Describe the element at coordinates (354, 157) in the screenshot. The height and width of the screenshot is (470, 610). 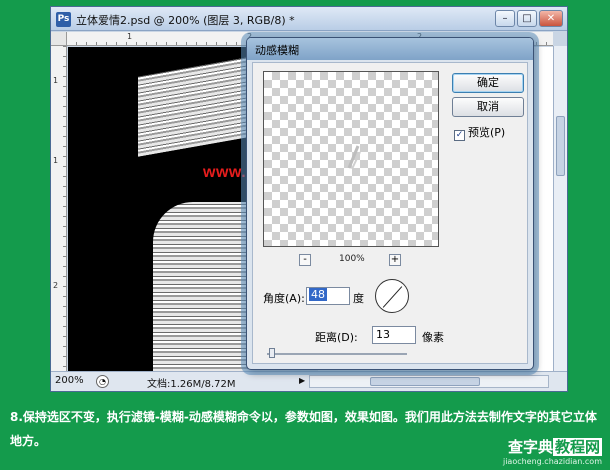
I see `preview-content` at that location.